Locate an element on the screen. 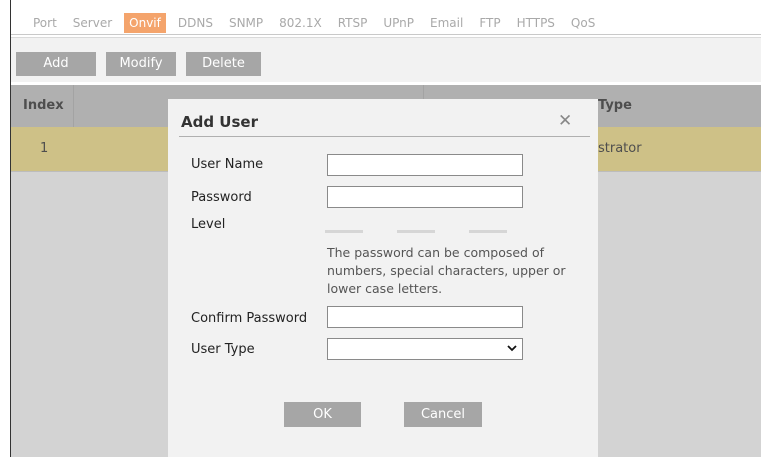 Image resolution: width=761 pixels, height=457 pixels. tab-divider is located at coordinates (386, 34).